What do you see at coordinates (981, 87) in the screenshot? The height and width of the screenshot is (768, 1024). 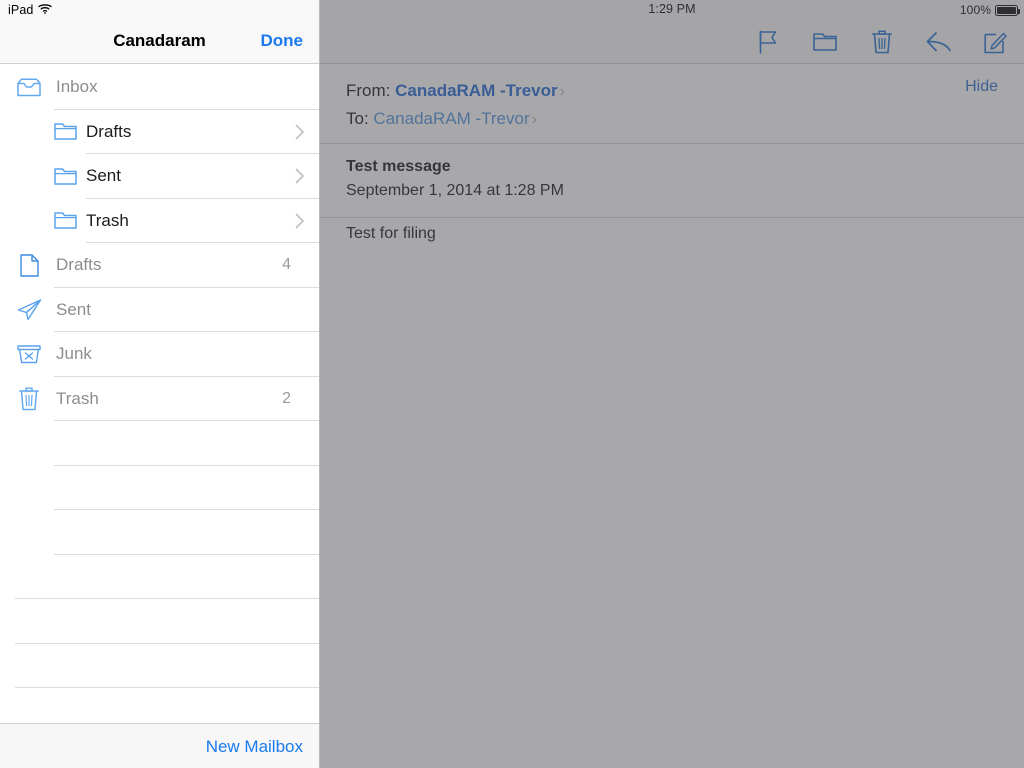 I see `hide-details-button: Hide` at bounding box center [981, 87].